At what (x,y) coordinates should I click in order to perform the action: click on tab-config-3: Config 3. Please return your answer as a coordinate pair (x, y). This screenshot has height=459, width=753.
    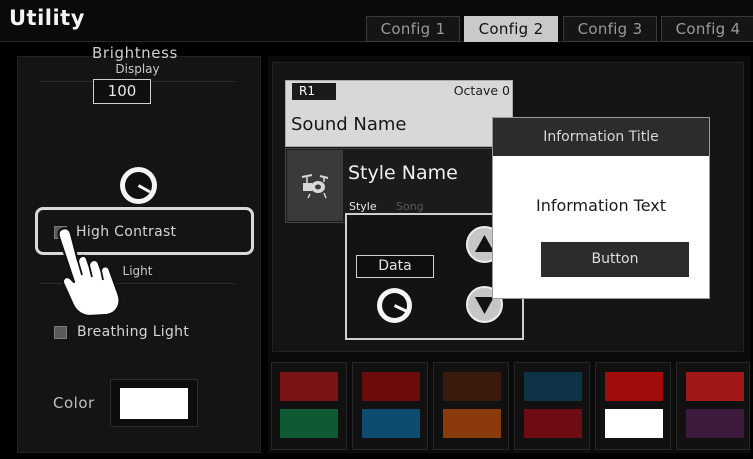
    Looking at the image, I should click on (610, 29).